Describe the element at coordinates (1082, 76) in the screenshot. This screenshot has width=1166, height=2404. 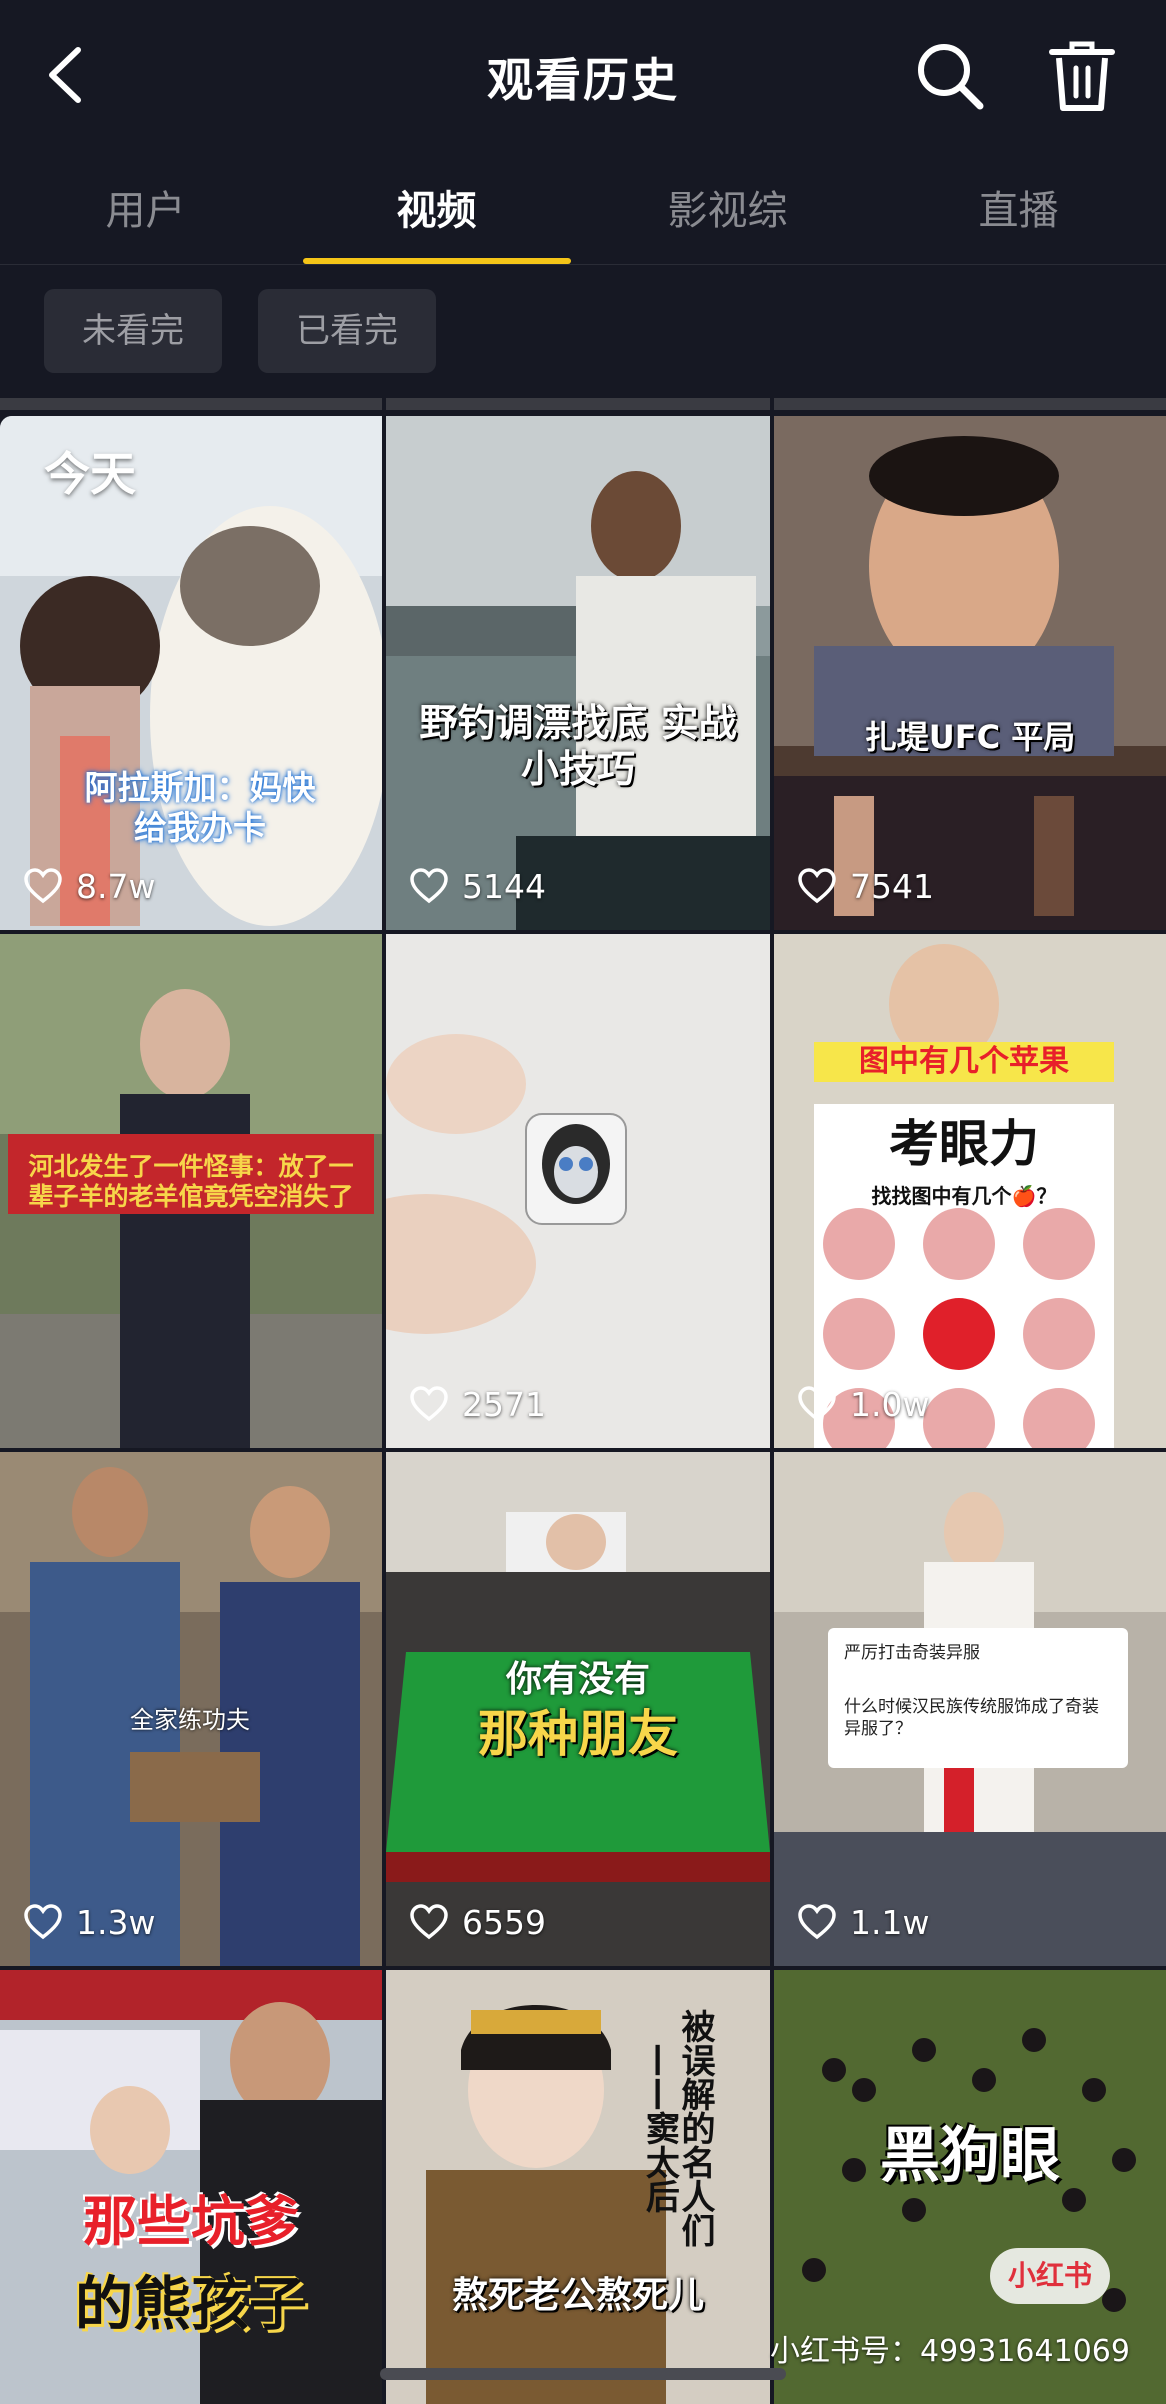
I see `trash-icon` at that location.